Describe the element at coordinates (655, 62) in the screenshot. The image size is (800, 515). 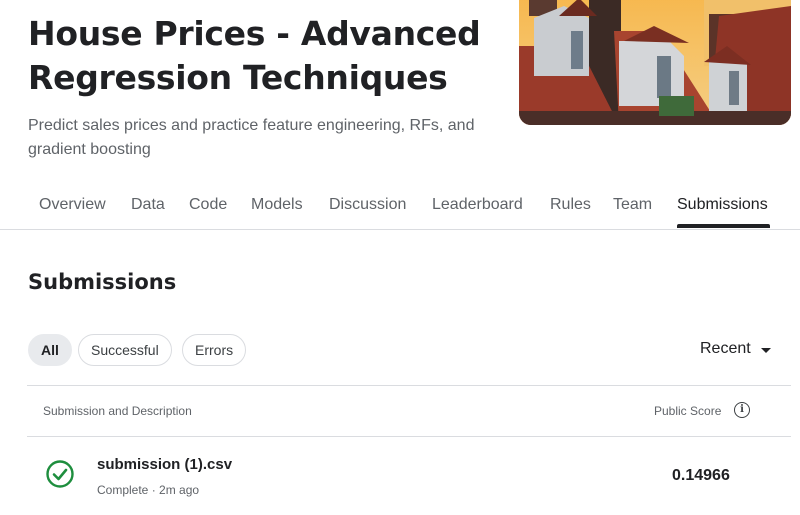
I see `competition-header-image` at that location.